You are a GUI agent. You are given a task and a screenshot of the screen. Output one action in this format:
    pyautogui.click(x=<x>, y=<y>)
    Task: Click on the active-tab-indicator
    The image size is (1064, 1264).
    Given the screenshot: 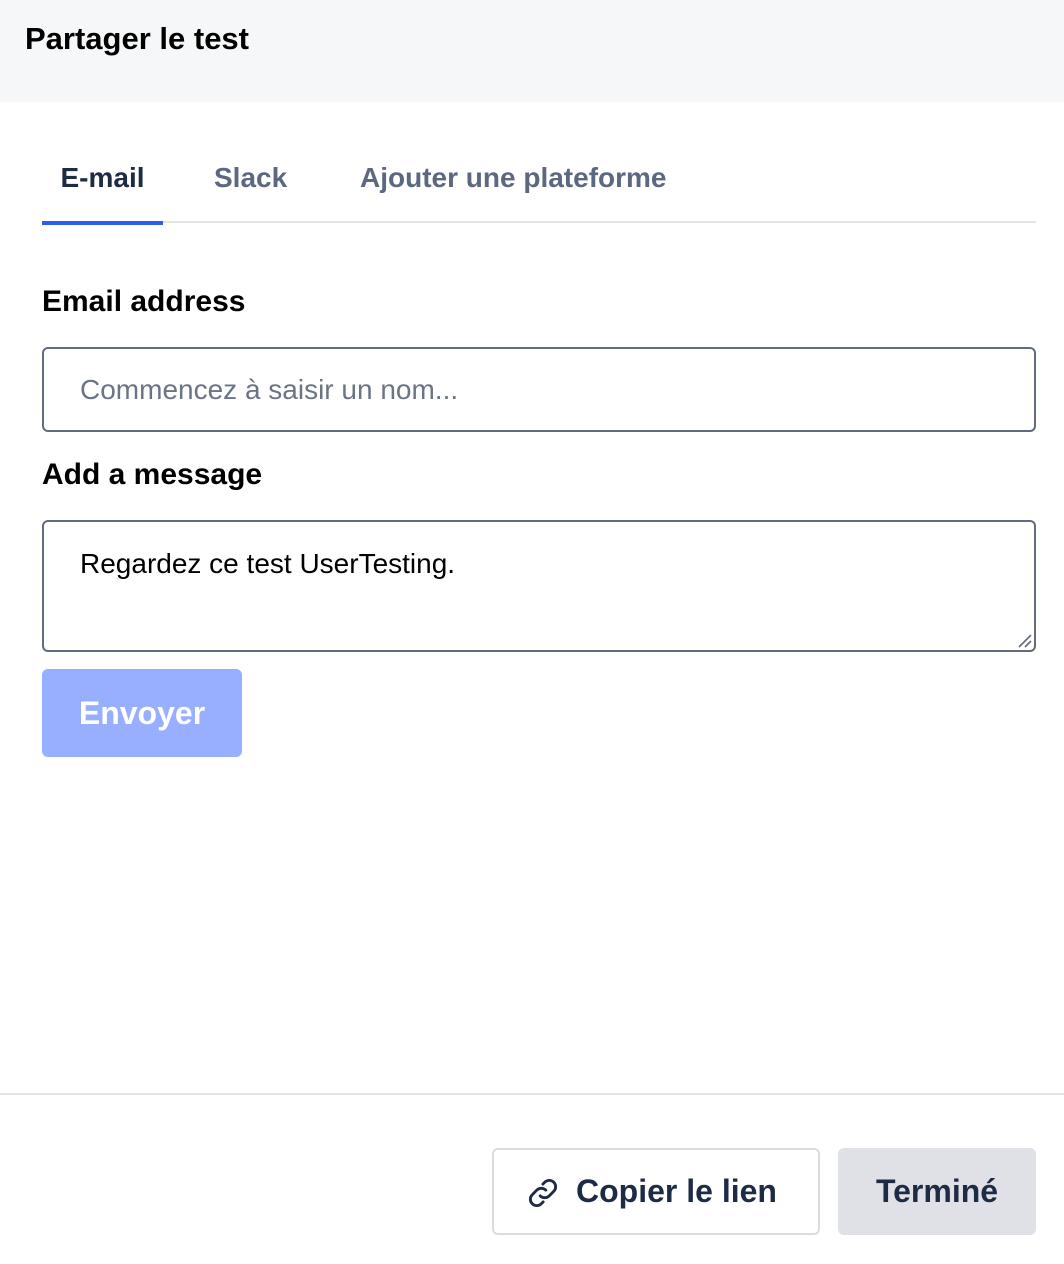 What is the action you would take?
    pyautogui.click(x=102, y=223)
    